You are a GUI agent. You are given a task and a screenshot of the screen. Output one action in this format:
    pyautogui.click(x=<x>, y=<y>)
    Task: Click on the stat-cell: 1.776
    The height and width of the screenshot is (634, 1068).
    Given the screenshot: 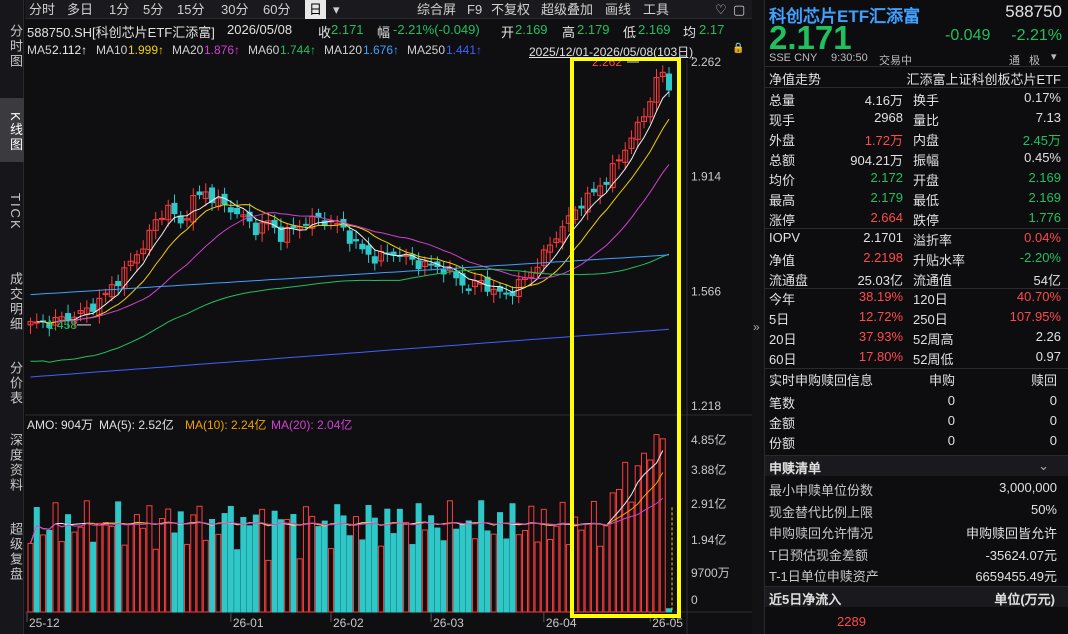 What is the action you would take?
    pyautogui.click(x=1044, y=217)
    